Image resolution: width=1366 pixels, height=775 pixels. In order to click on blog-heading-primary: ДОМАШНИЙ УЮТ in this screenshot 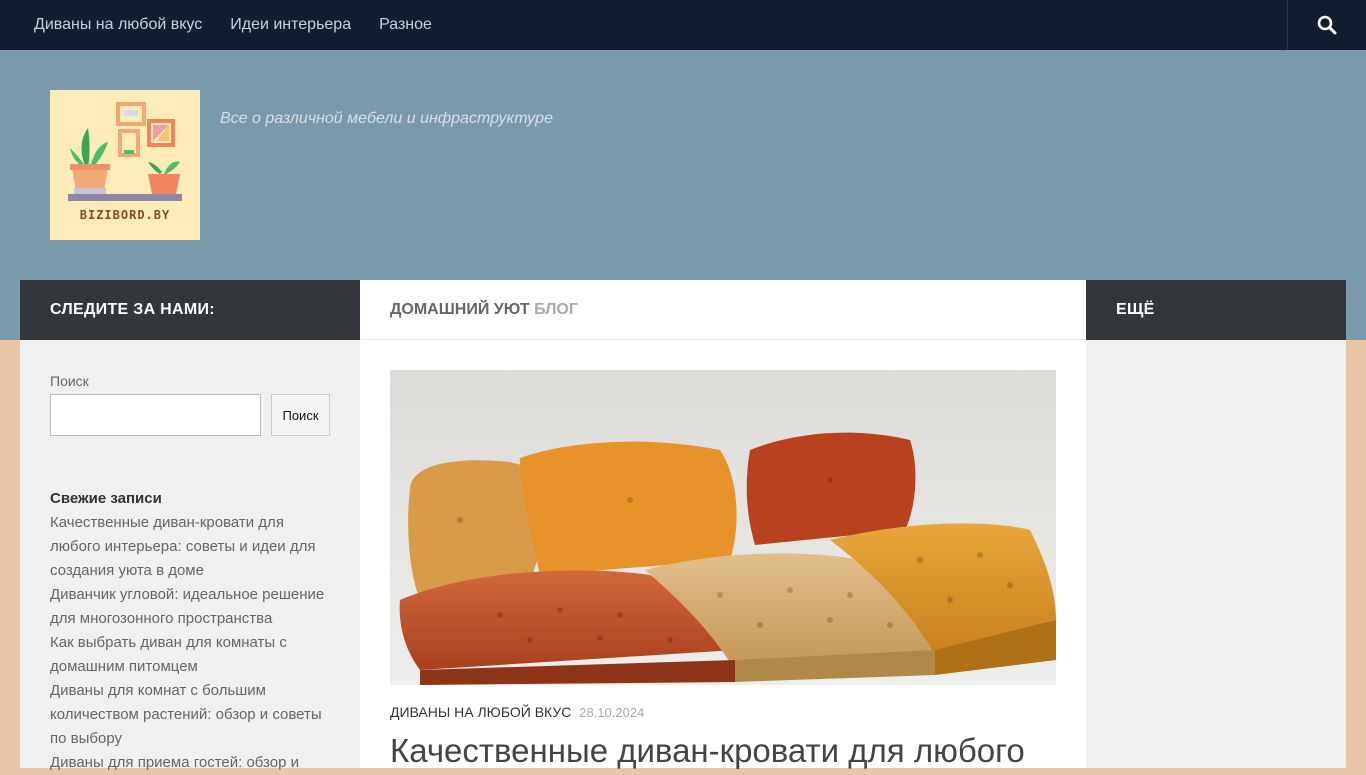, I will do `click(460, 309)`.